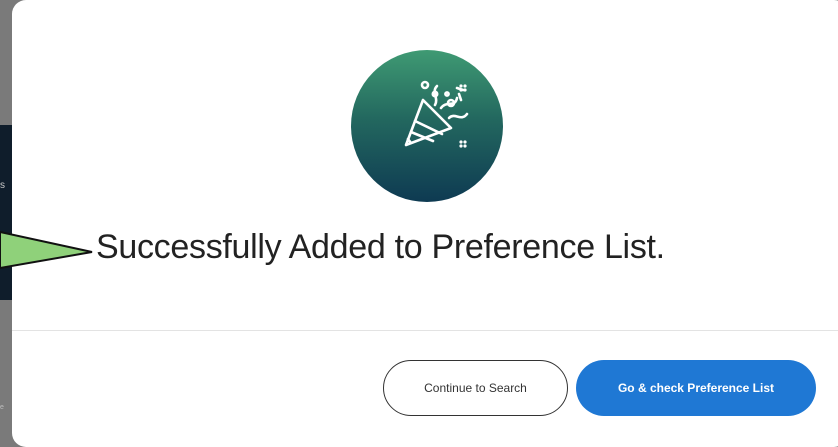 The width and height of the screenshot is (838, 447). I want to click on background-text-fragment: e, so click(2, 407).